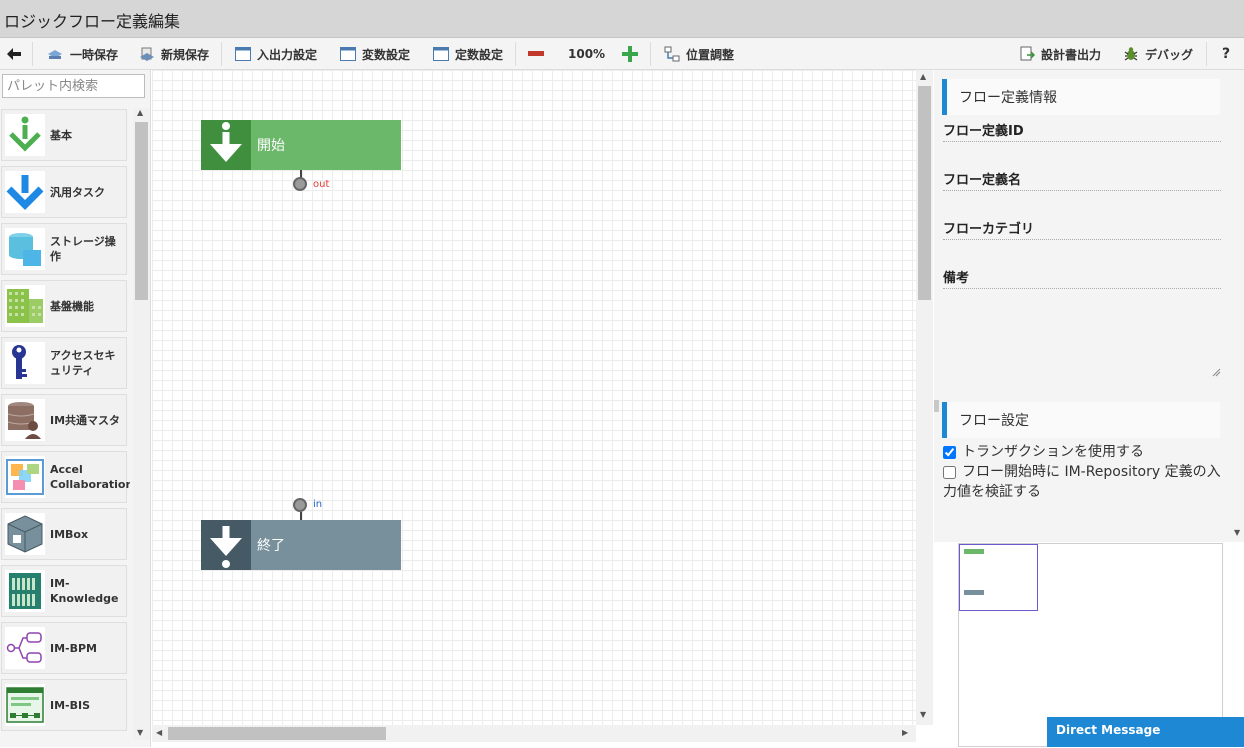 This screenshot has height=748, width=1244. What do you see at coordinates (25, 306) in the screenshot?
I see `grid-green-icon` at bounding box center [25, 306].